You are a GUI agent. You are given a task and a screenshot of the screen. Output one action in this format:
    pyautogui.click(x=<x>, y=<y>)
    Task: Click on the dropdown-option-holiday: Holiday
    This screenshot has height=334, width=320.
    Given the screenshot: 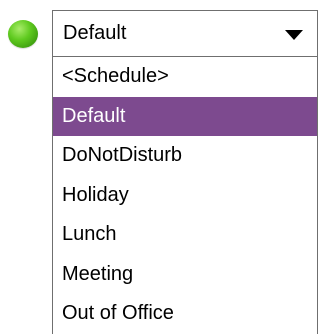 What is the action you would take?
    pyautogui.click(x=185, y=196)
    